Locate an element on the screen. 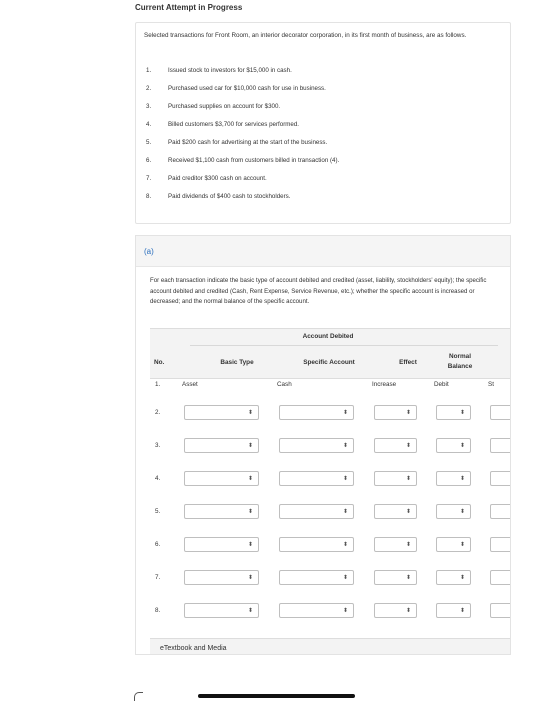  example-specific-account: Cash is located at coordinates (284, 384).